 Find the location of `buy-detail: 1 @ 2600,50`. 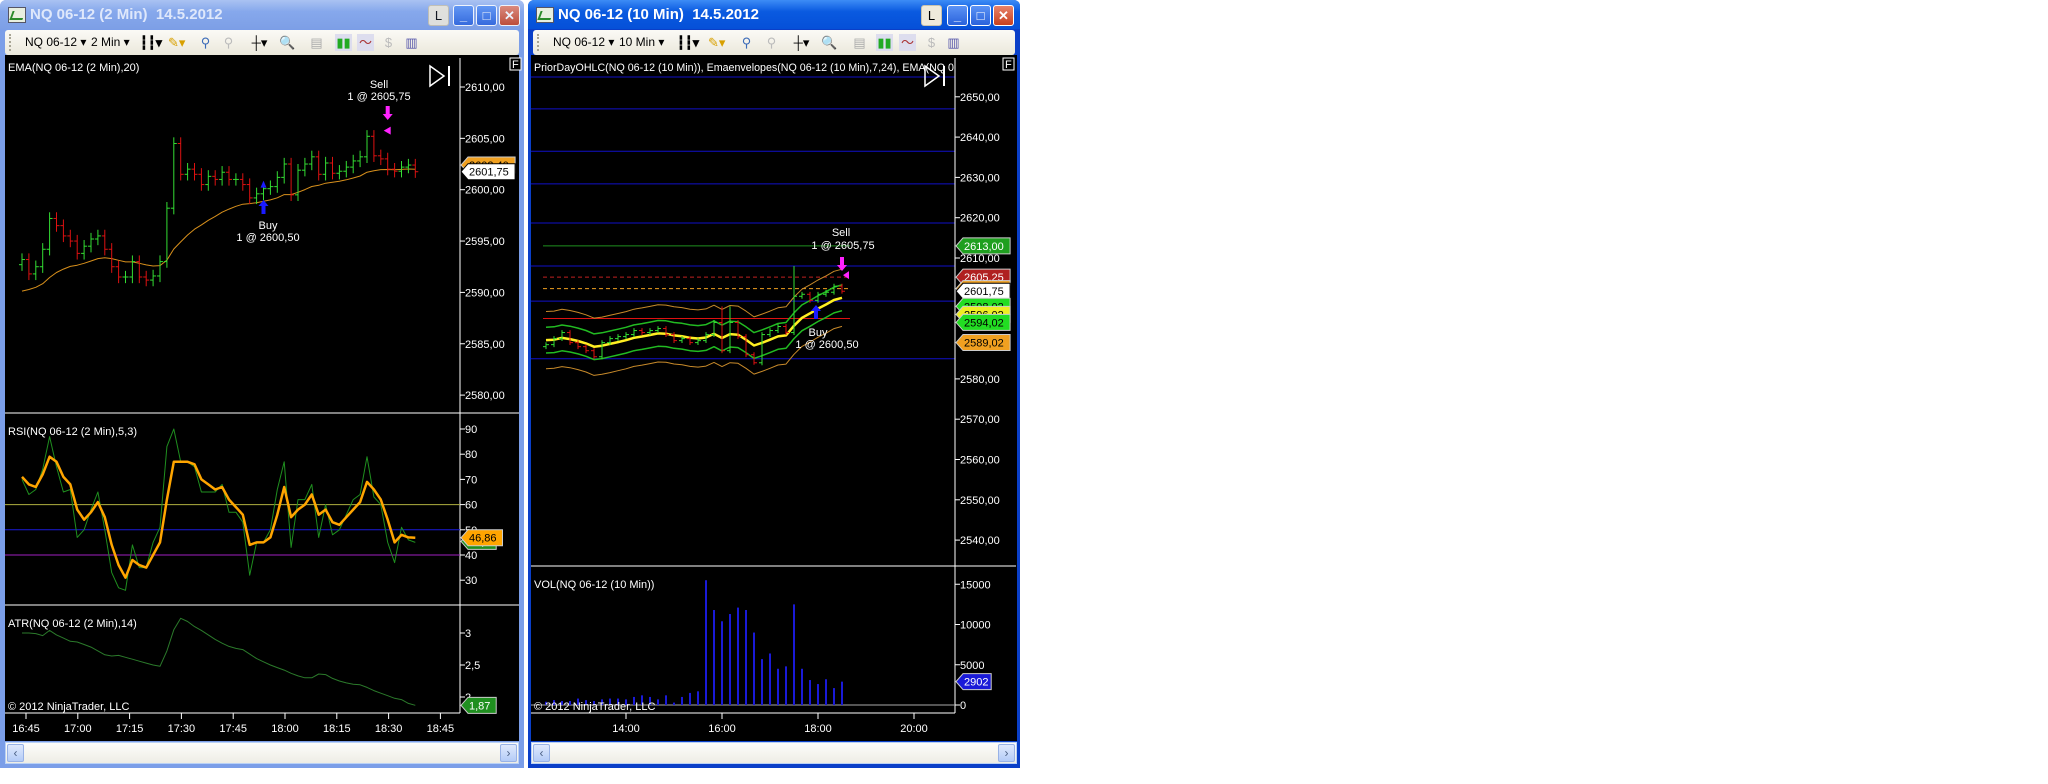

buy-detail: 1 @ 2600,50 is located at coordinates (826, 345).